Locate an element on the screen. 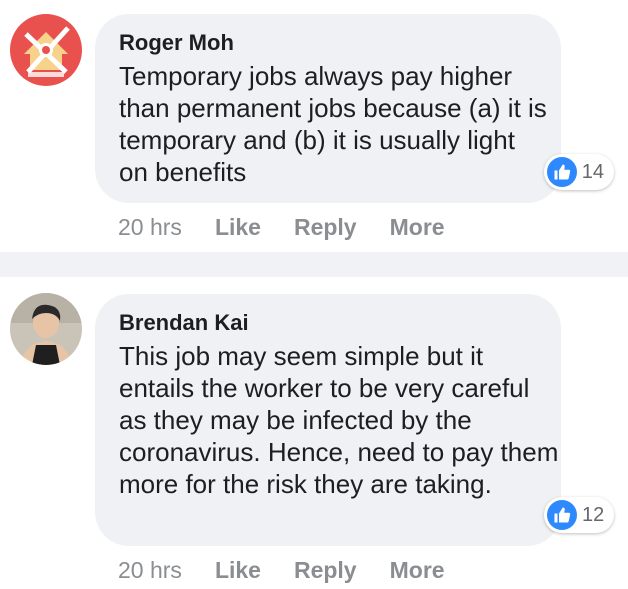  reactions-badge: 14 is located at coordinates (579, 172).